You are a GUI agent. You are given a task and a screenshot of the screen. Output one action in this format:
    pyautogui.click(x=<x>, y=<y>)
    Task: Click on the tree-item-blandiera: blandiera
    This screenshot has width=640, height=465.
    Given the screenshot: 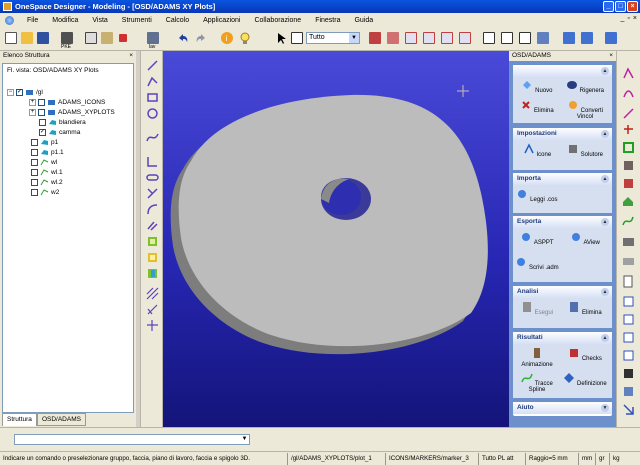 What is the action you would take?
    pyautogui.click(x=62, y=122)
    